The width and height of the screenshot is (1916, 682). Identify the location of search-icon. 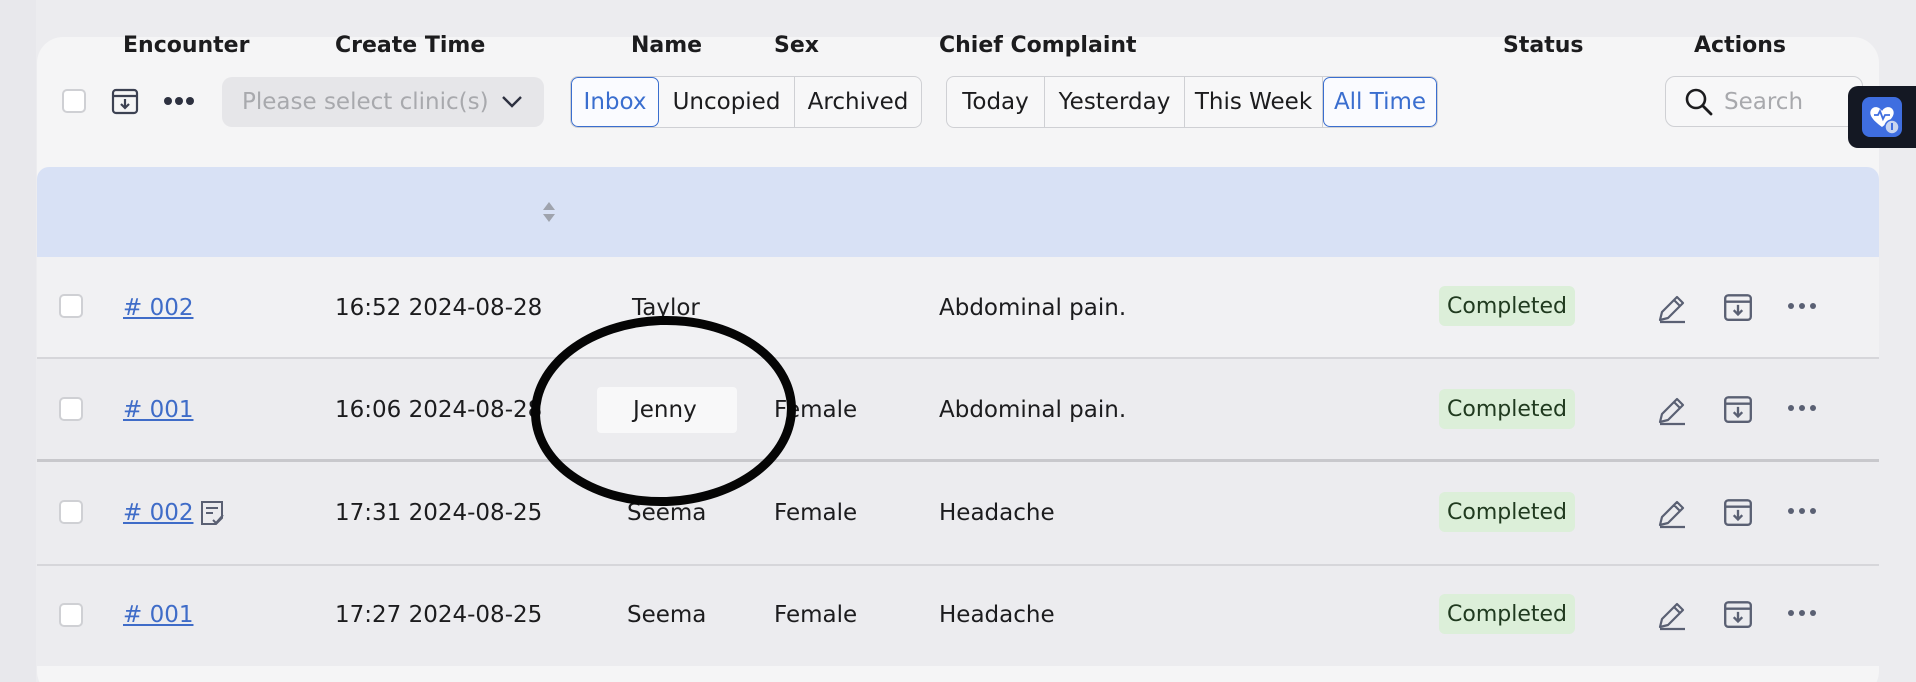
(1699, 101).